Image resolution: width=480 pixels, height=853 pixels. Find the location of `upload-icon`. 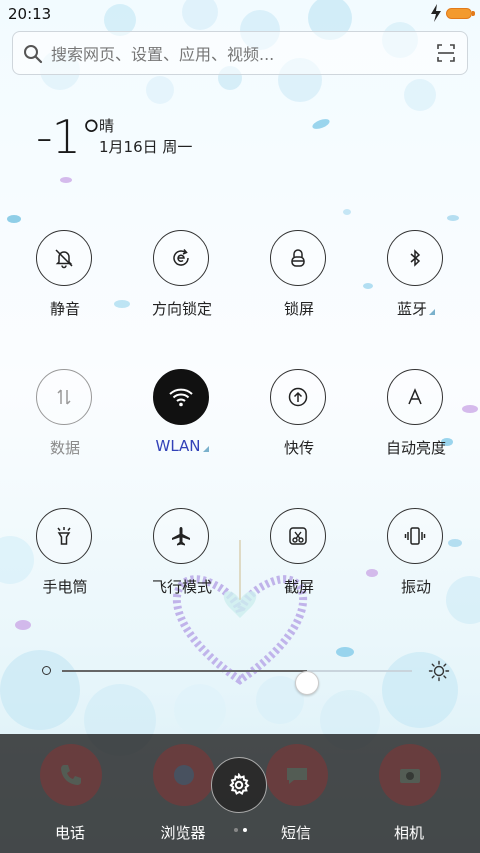

upload-icon is located at coordinates (298, 397).